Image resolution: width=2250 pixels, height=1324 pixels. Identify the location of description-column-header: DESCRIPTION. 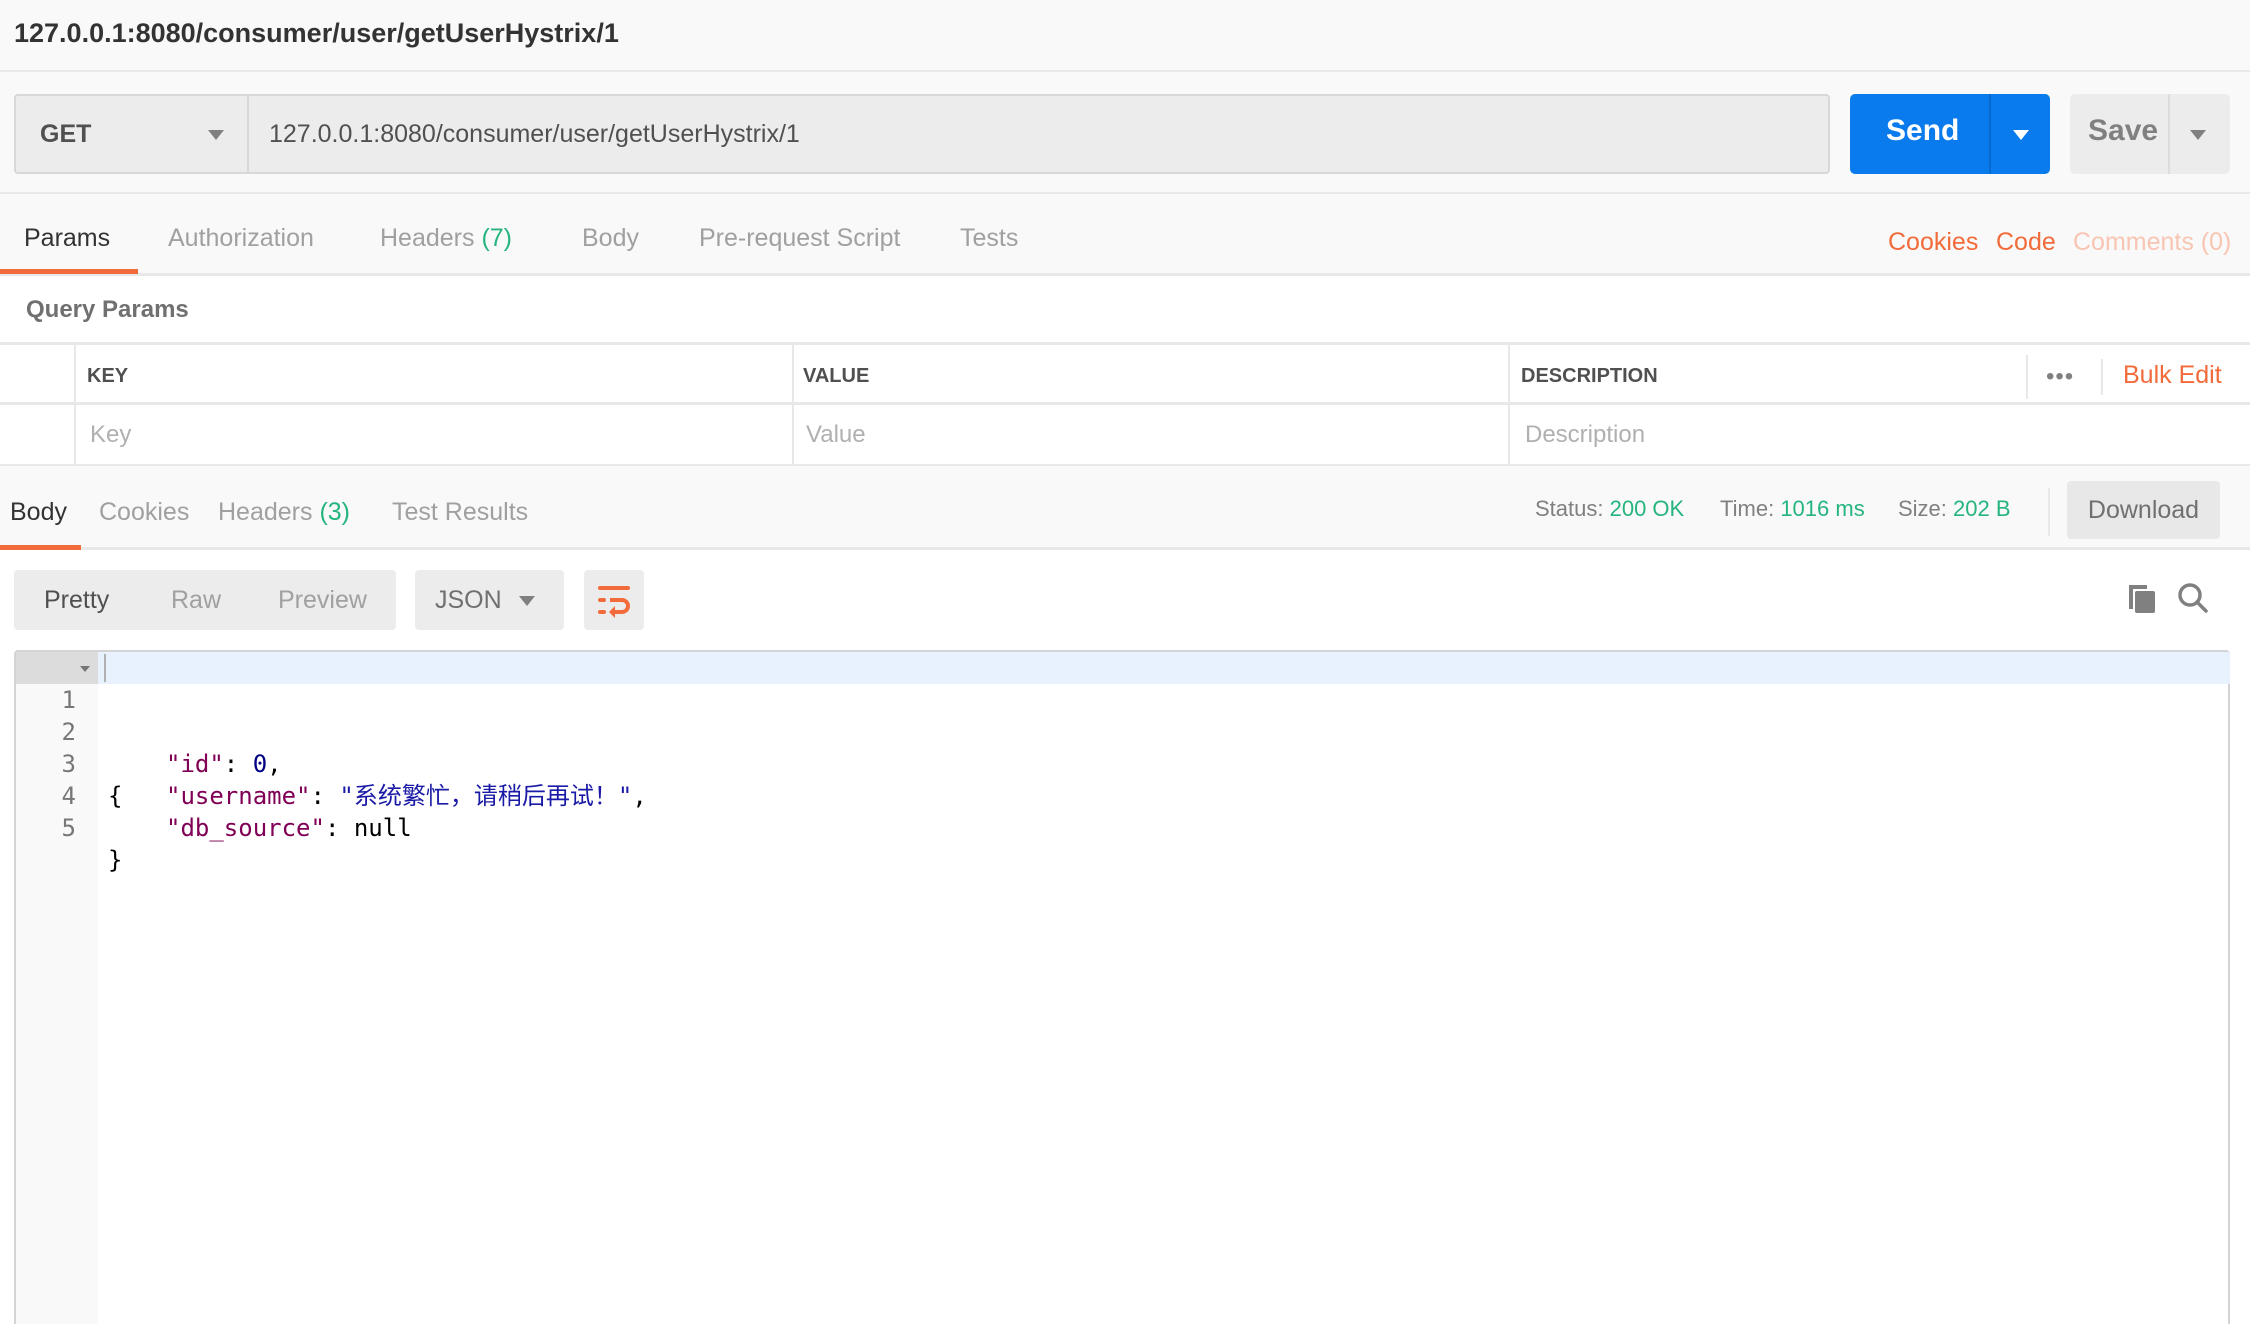
(1589, 376).